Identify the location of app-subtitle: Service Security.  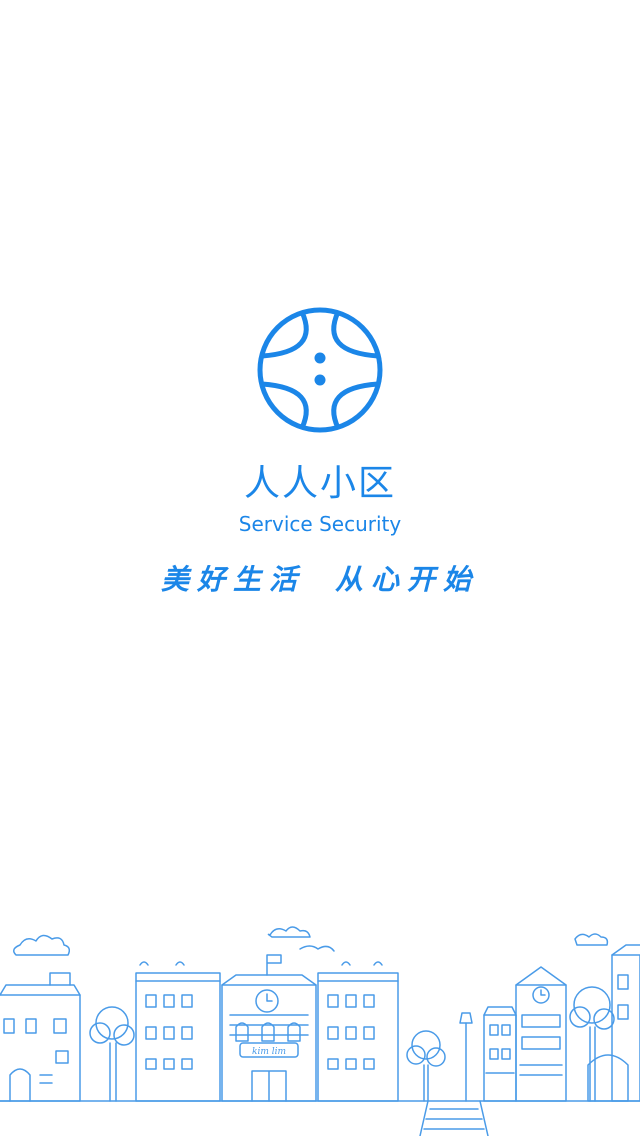
(320, 524).